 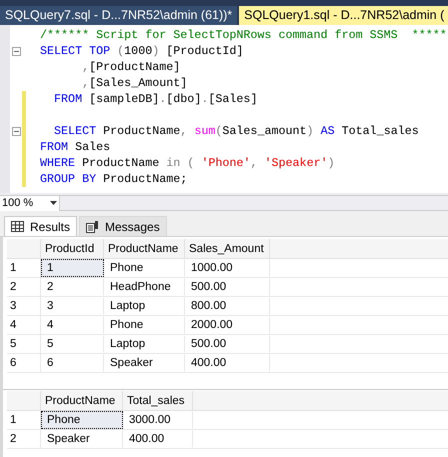 I want to click on document-tab: SQLQuery1.sql - D...7NR52\admin (, so click(x=343, y=15).